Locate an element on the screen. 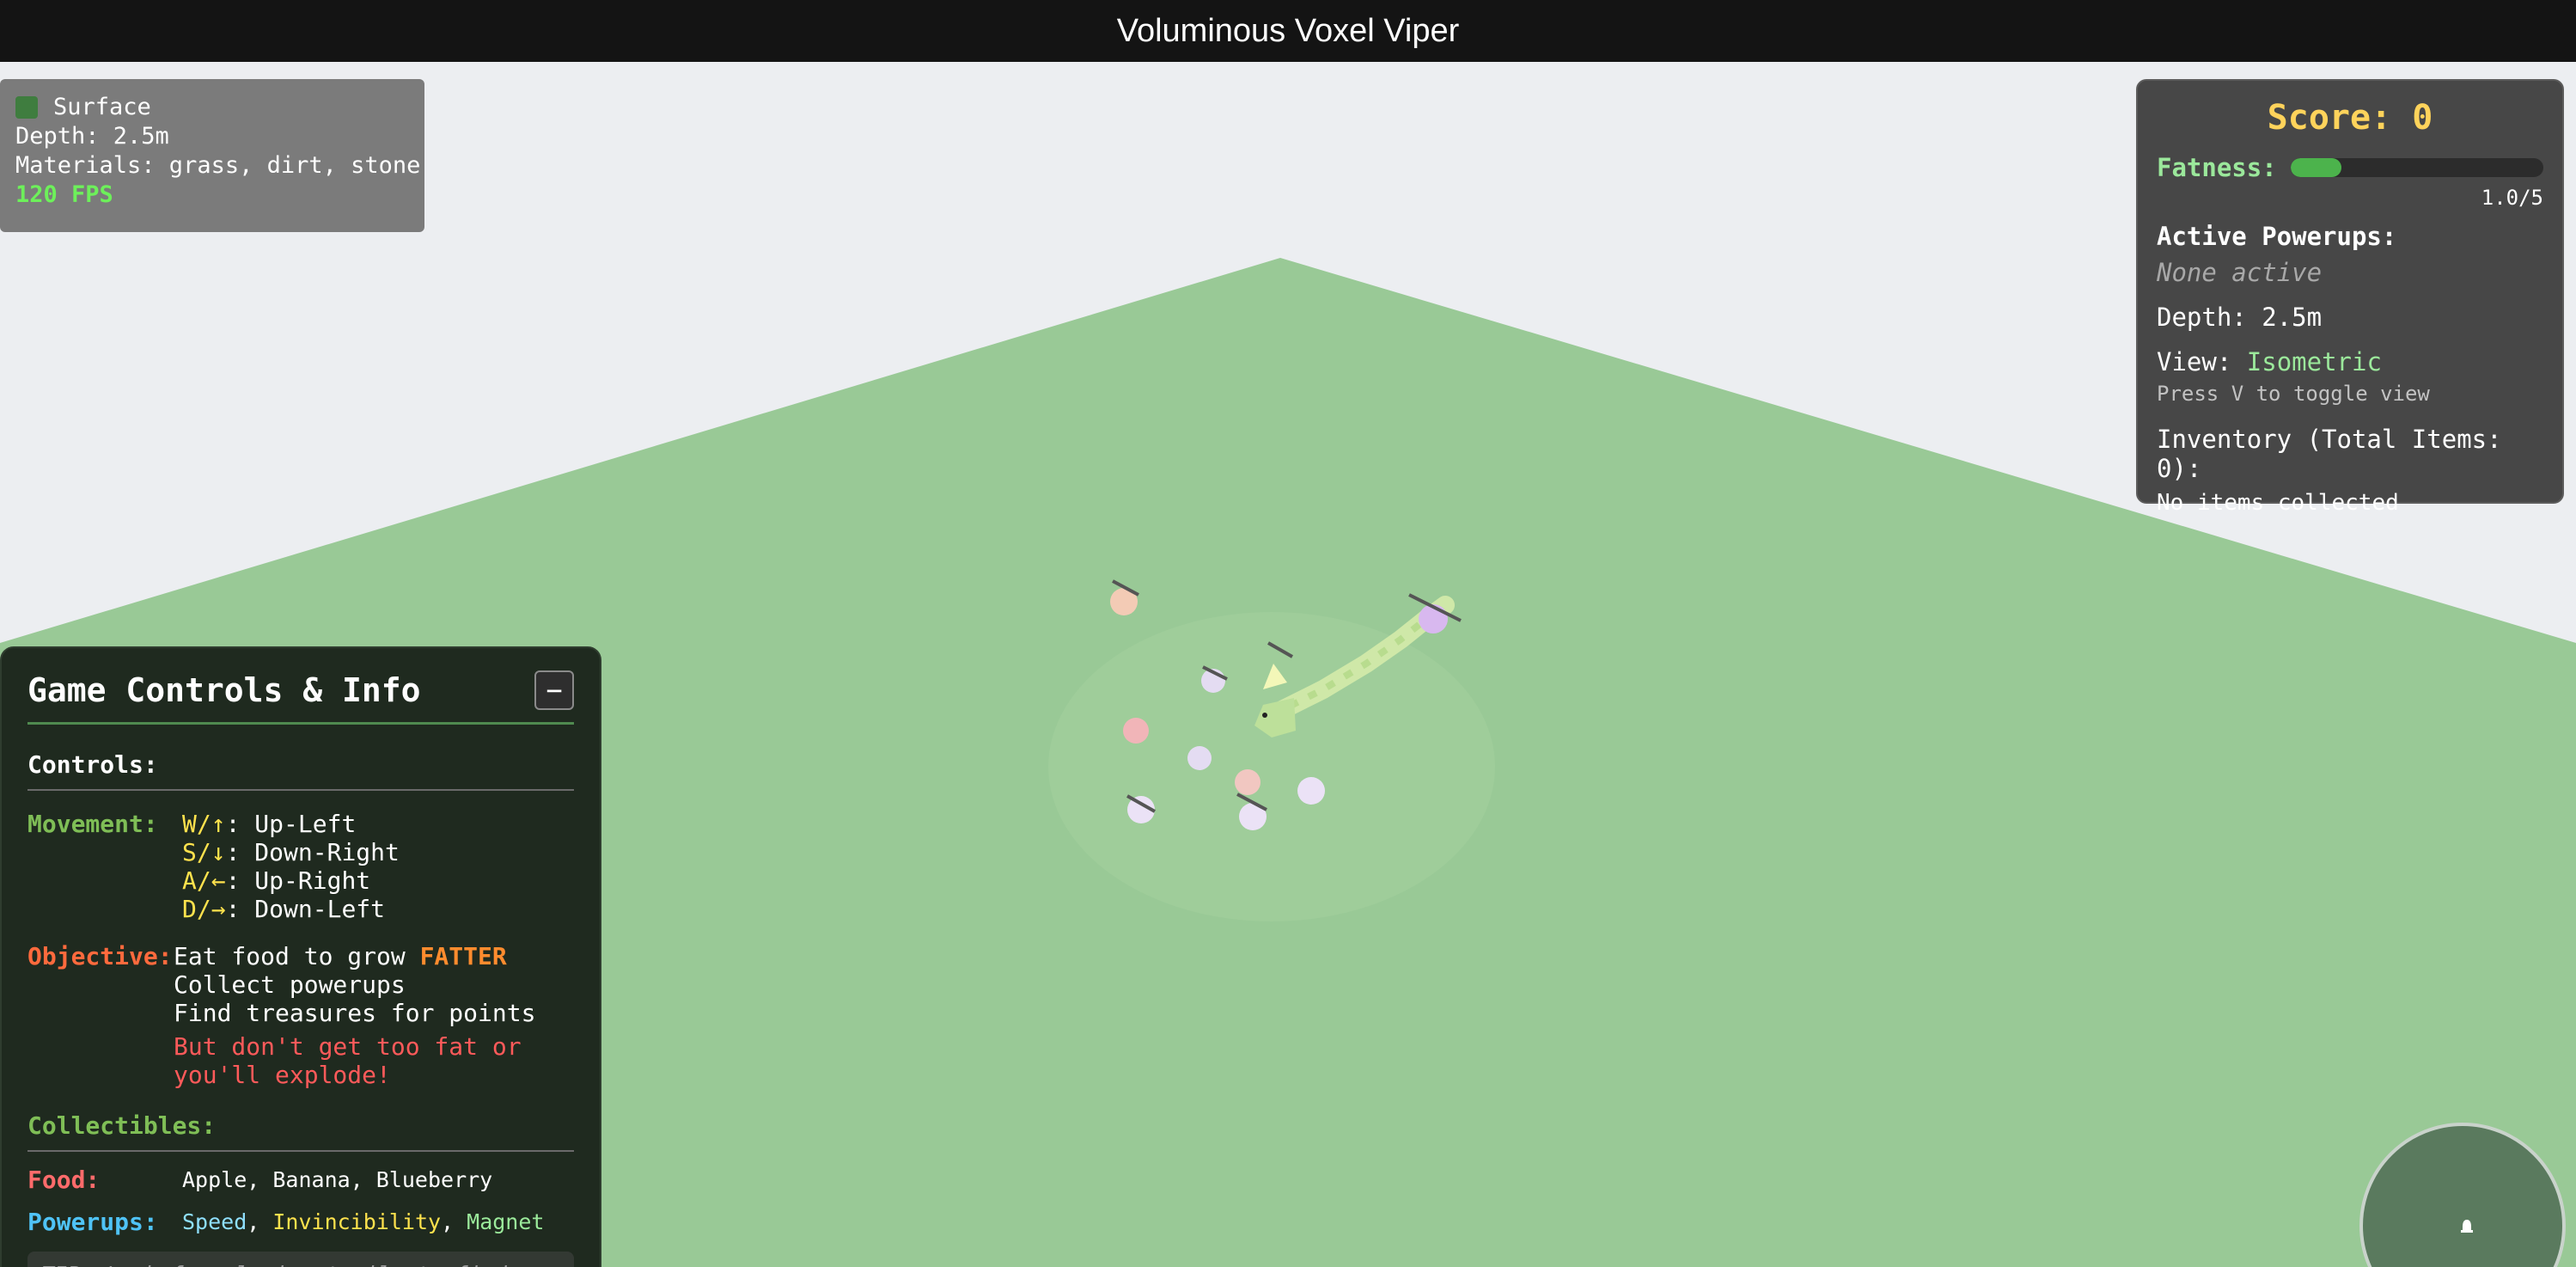 This screenshot has width=2576, height=1267. window-title: Voluminous Voxel Viper is located at coordinates (1288, 30).